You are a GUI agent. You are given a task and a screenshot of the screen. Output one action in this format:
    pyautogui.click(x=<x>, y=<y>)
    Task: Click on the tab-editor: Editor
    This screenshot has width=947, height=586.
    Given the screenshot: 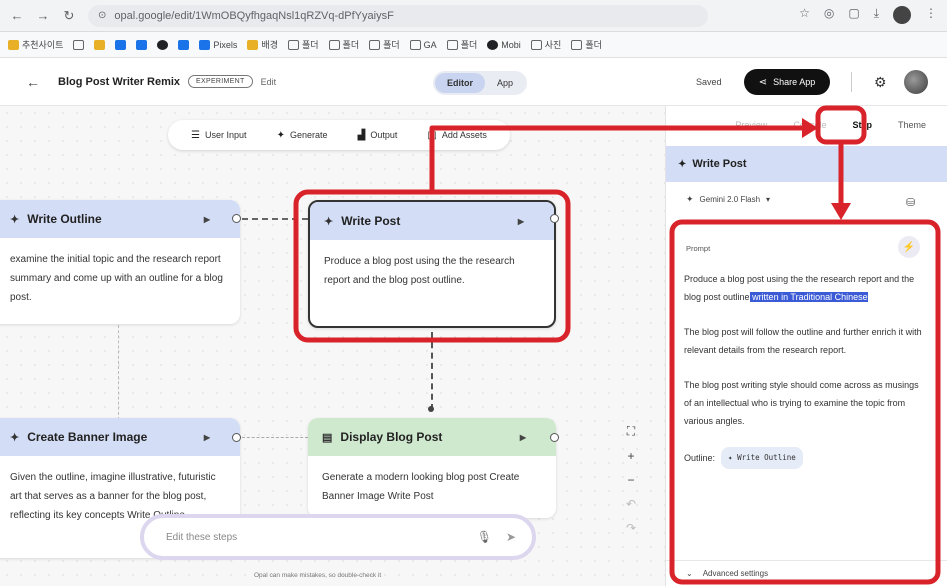 What is the action you would take?
    pyautogui.click(x=460, y=83)
    